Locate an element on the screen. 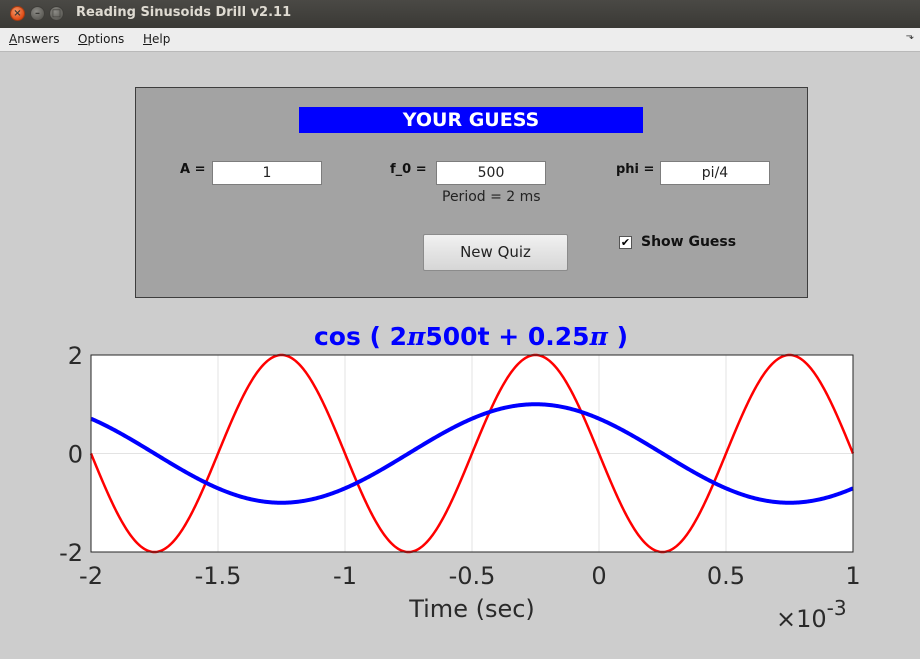  y-tick-label: 2 is located at coordinates (75, 356).